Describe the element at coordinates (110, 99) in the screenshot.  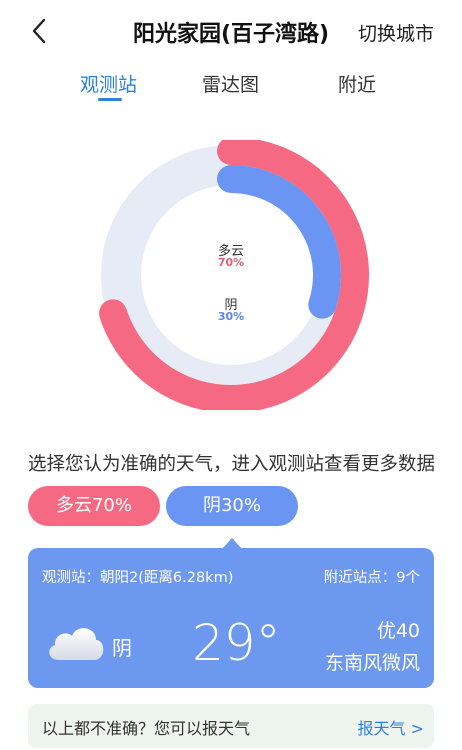
I see `active-tab-indicator` at that location.